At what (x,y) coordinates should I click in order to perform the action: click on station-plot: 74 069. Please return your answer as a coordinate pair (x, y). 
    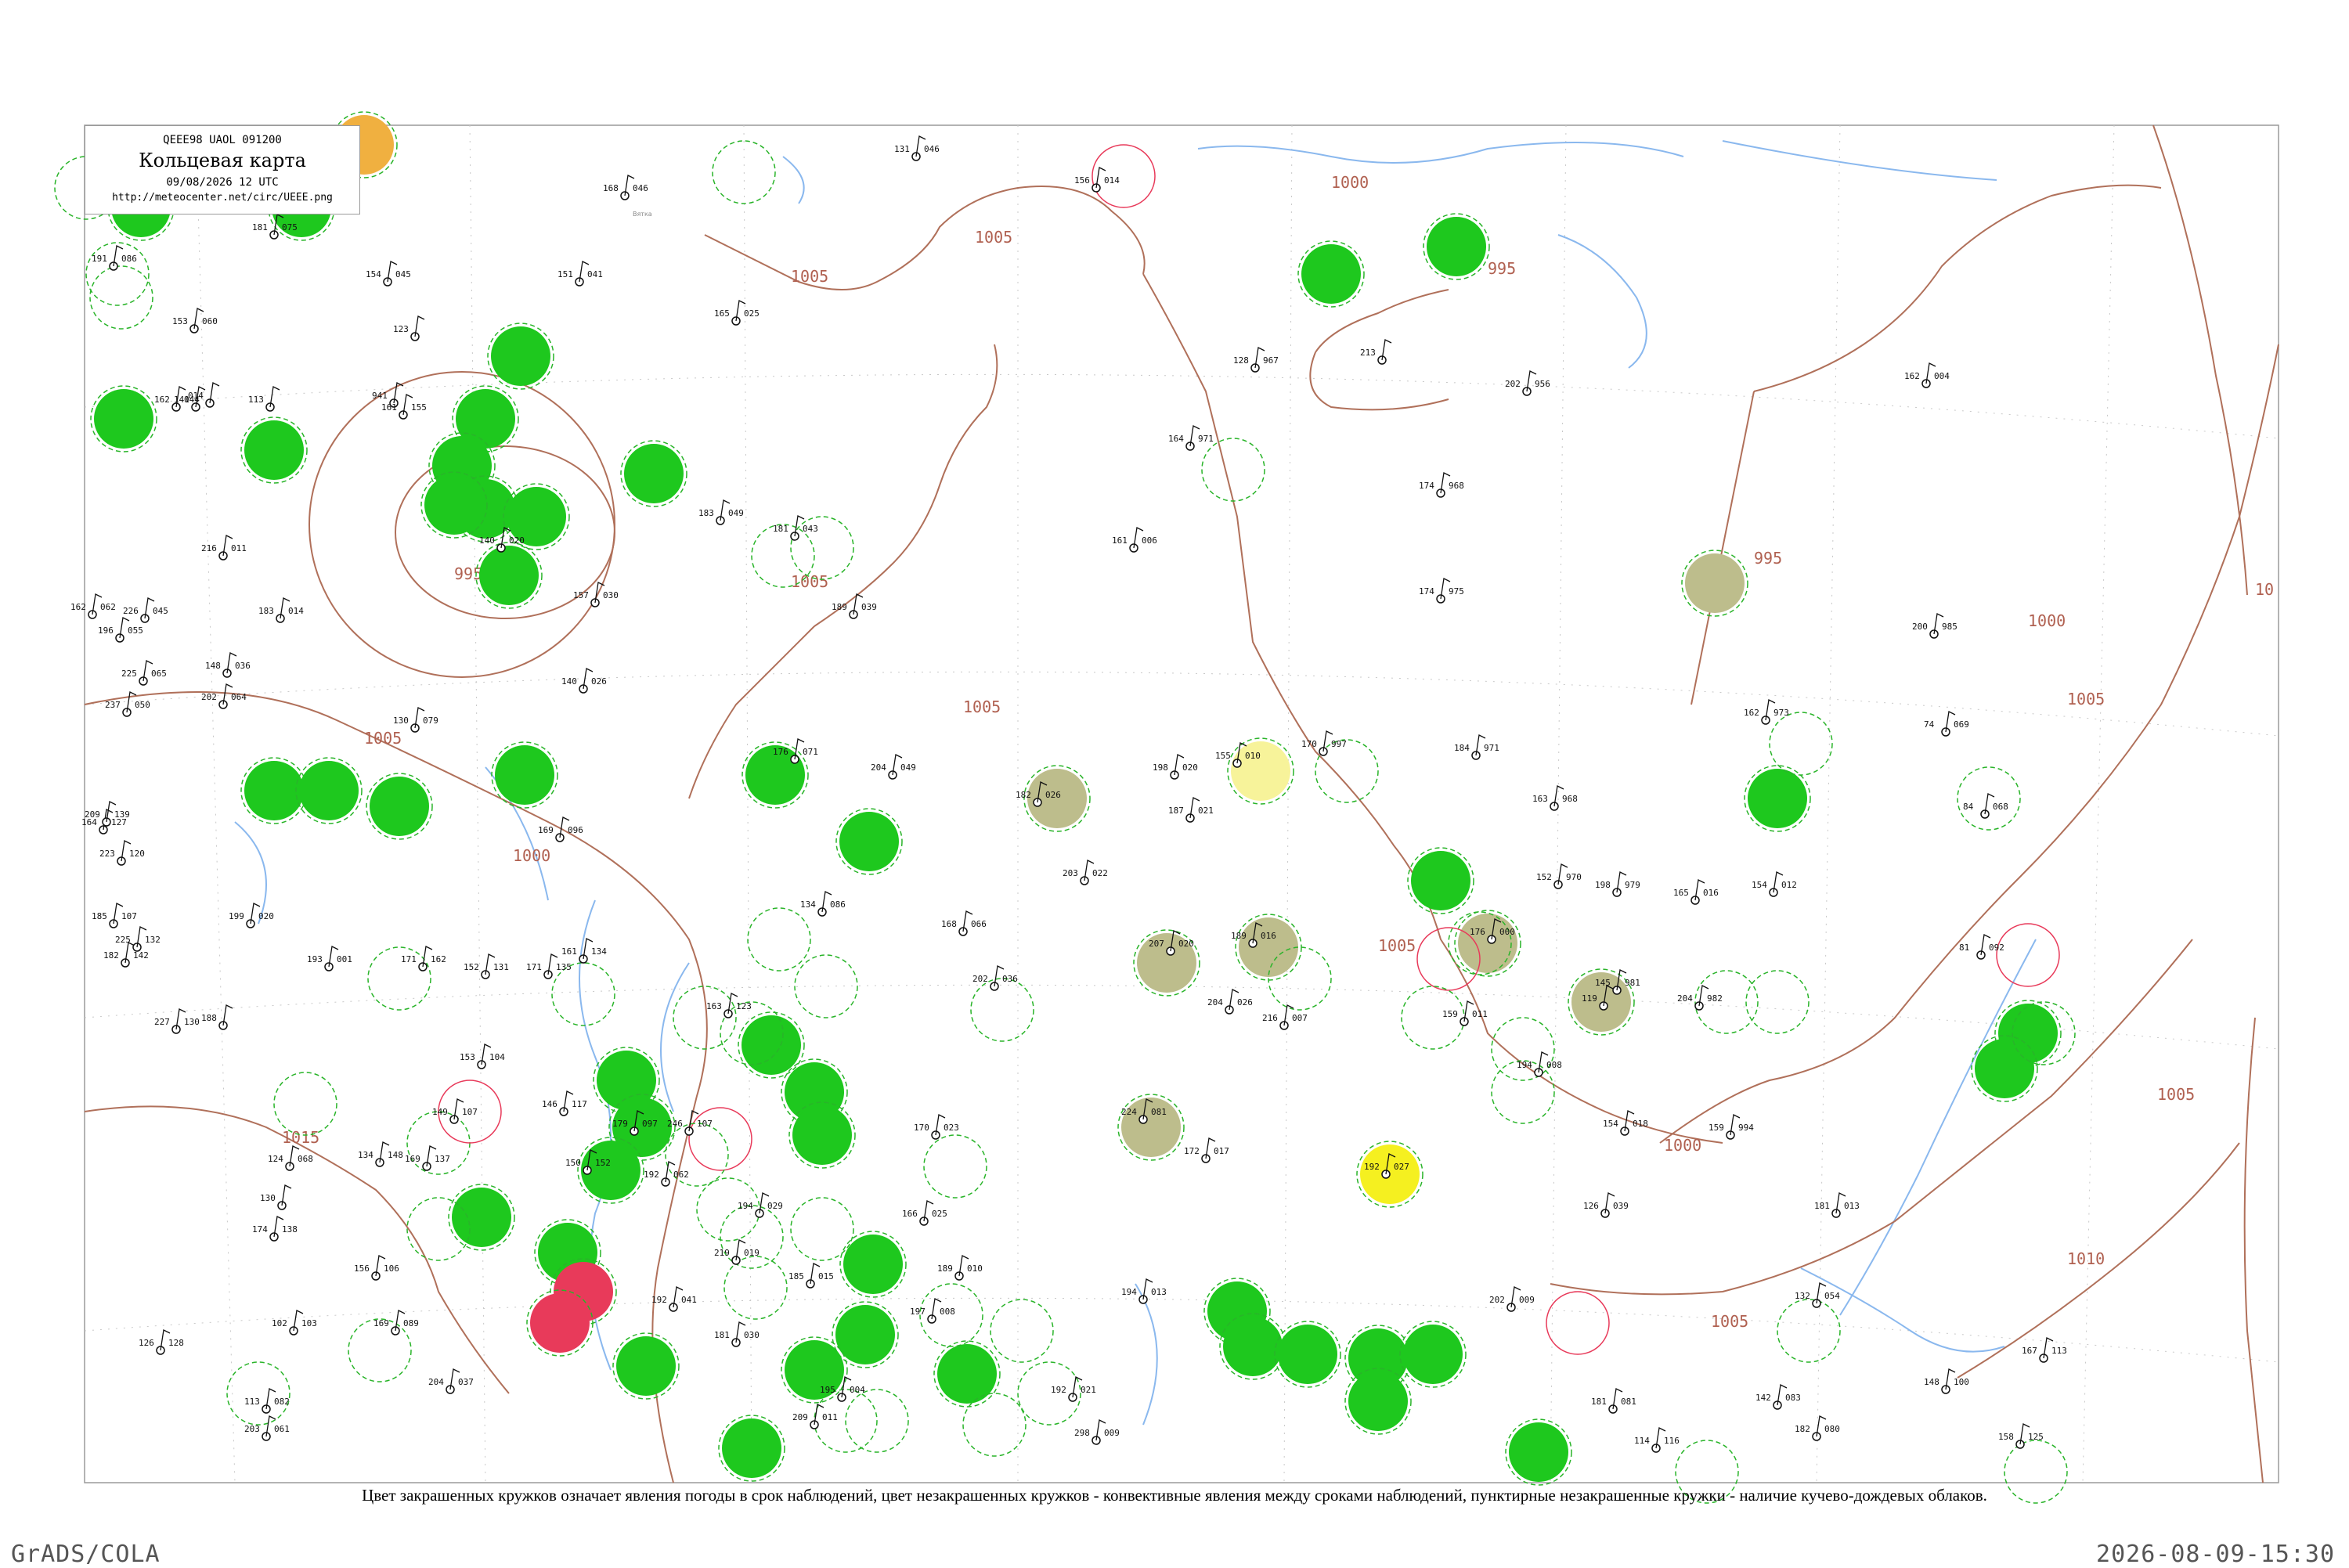
    Looking at the image, I should click on (1947, 724).